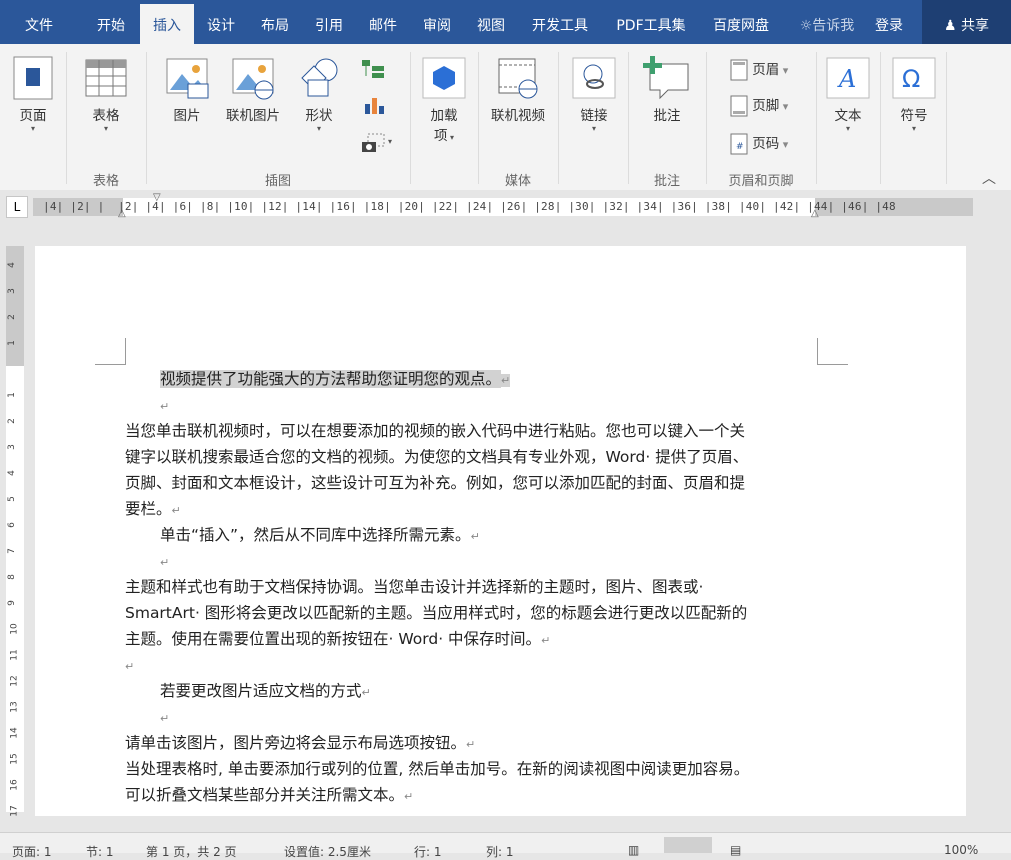 The width and height of the screenshot is (1011, 860). What do you see at coordinates (111, 24) in the screenshot?
I see `tab-home: 开始` at bounding box center [111, 24].